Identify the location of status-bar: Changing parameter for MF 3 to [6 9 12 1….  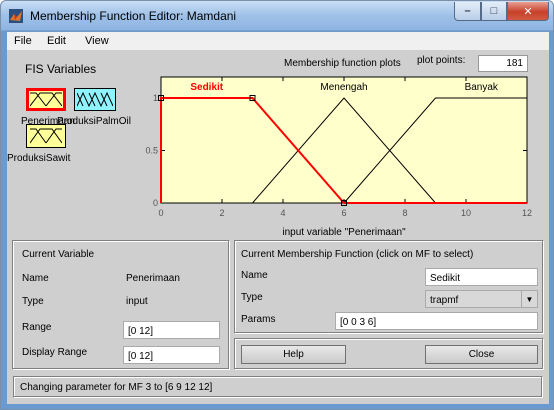
(278, 387).